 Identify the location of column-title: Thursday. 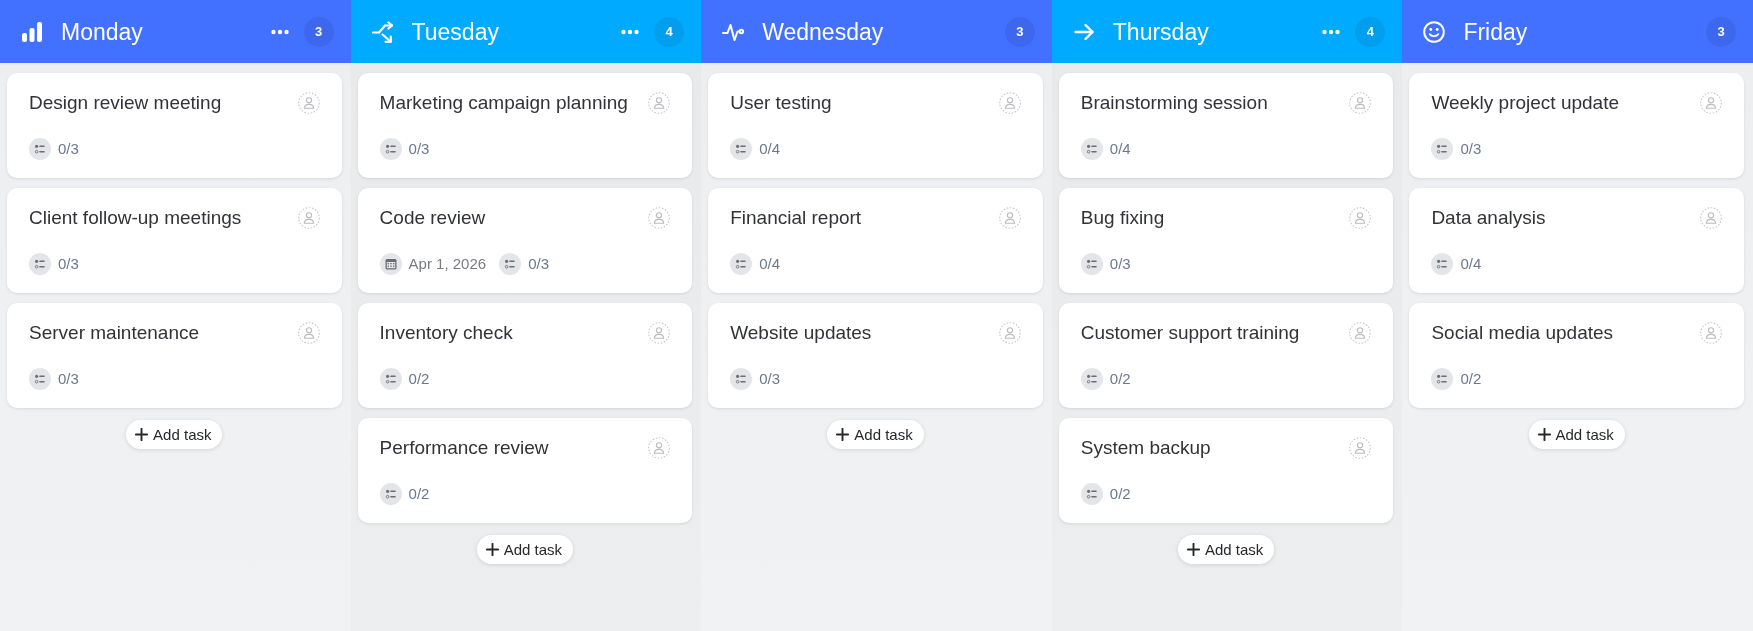
(1161, 31).